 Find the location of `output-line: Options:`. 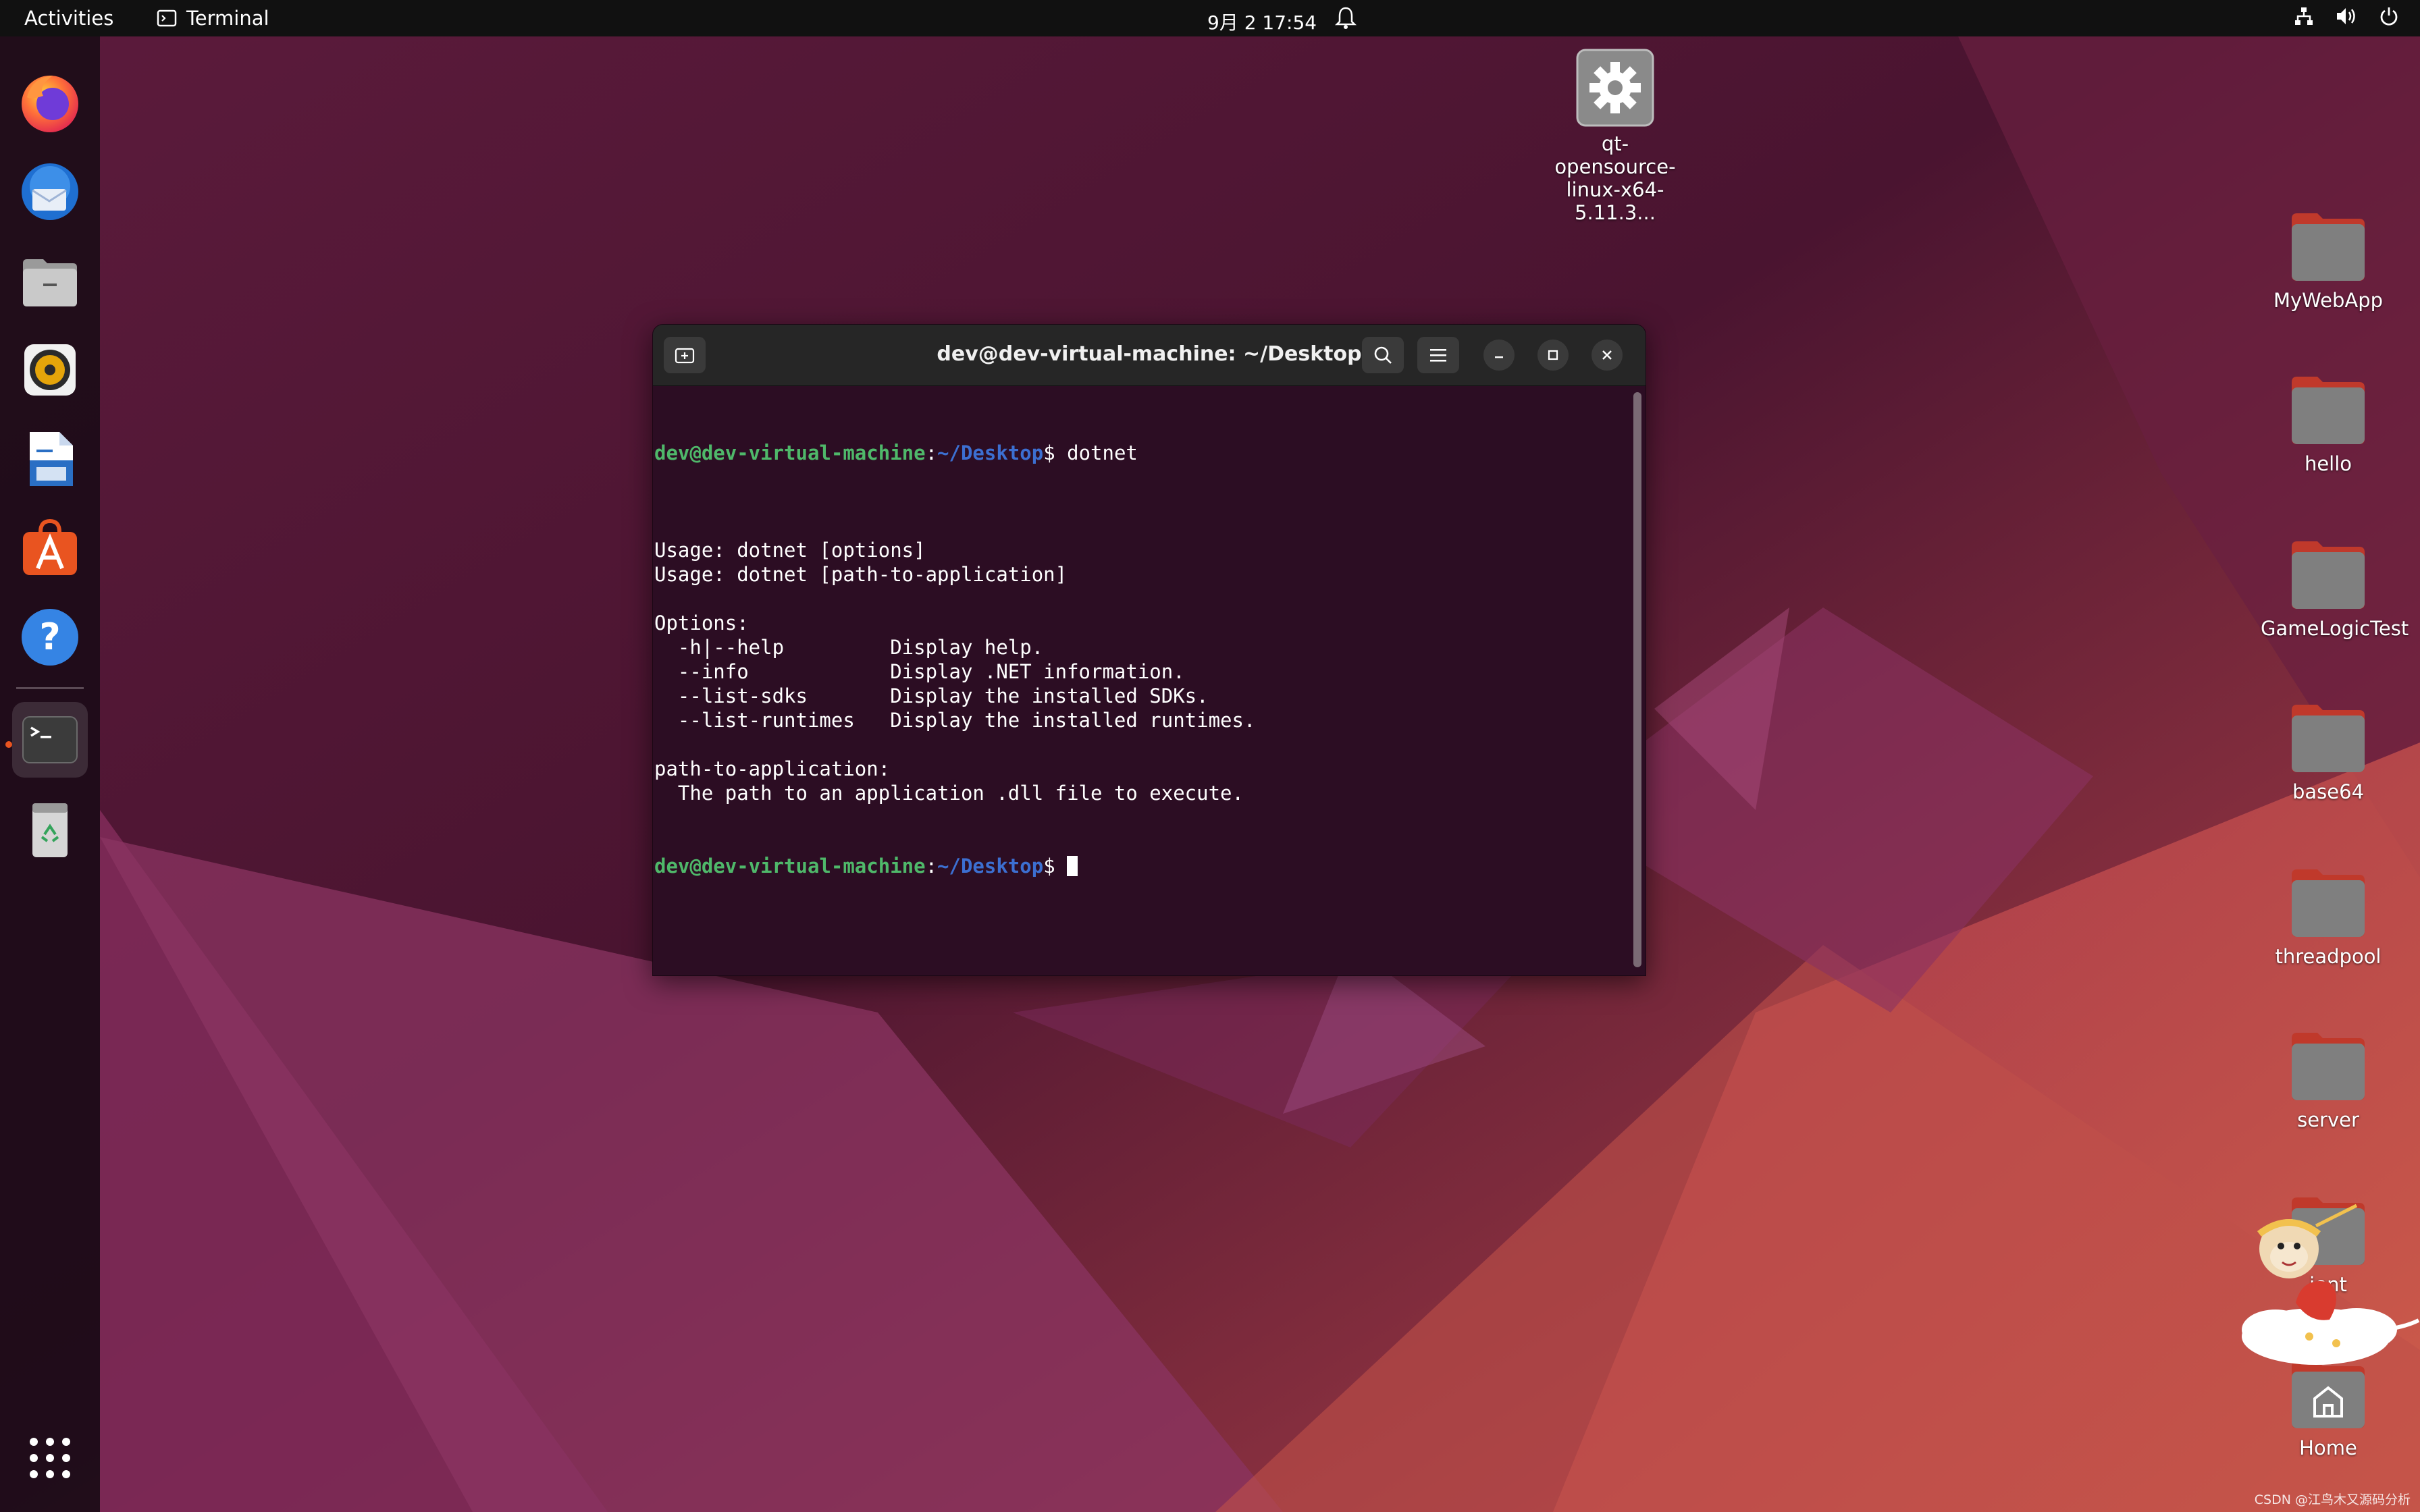

output-line: Options: is located at coordinates (701, 623).